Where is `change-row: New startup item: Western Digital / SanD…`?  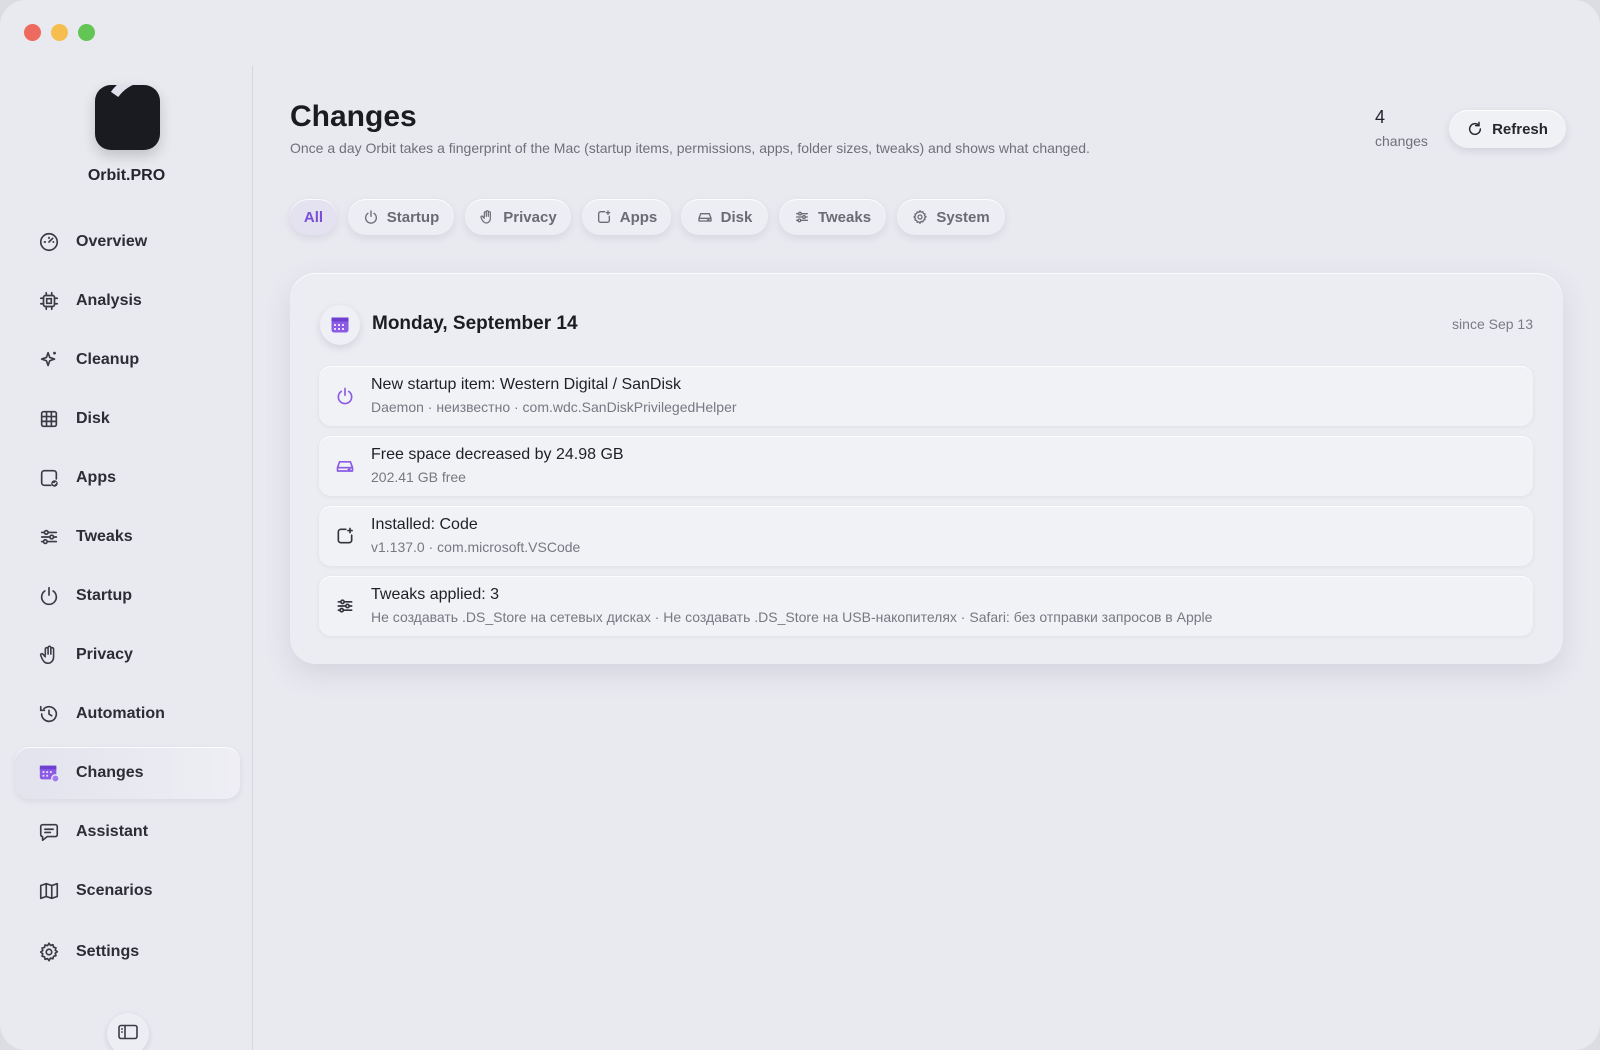 change-row: New startup item: Western Digital / SanD… is located at coordinates (926, 396).